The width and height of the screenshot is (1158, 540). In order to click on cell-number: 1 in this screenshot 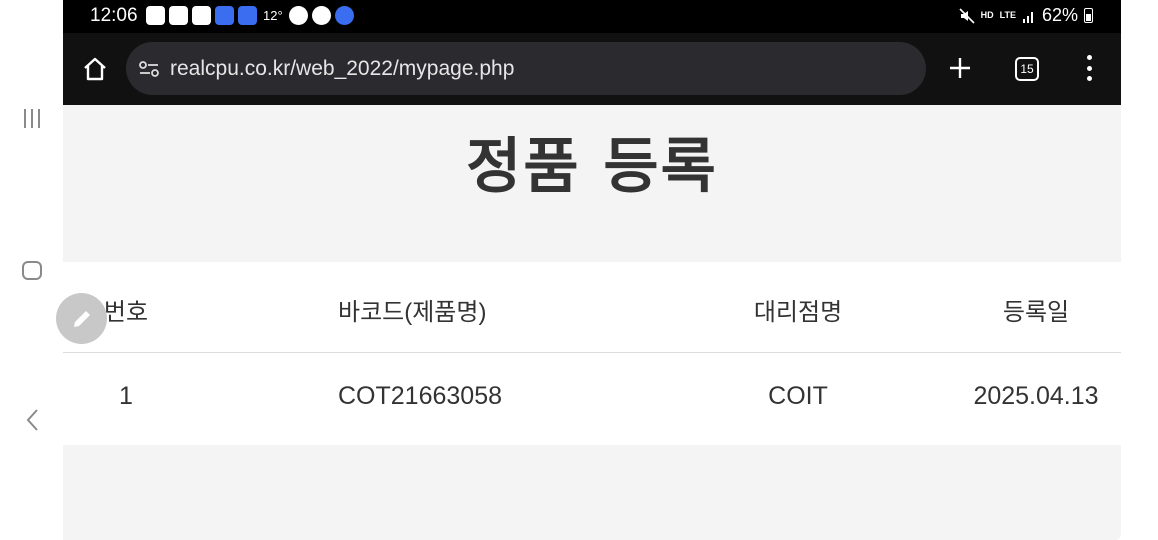, I will do `click(126, 396)`.